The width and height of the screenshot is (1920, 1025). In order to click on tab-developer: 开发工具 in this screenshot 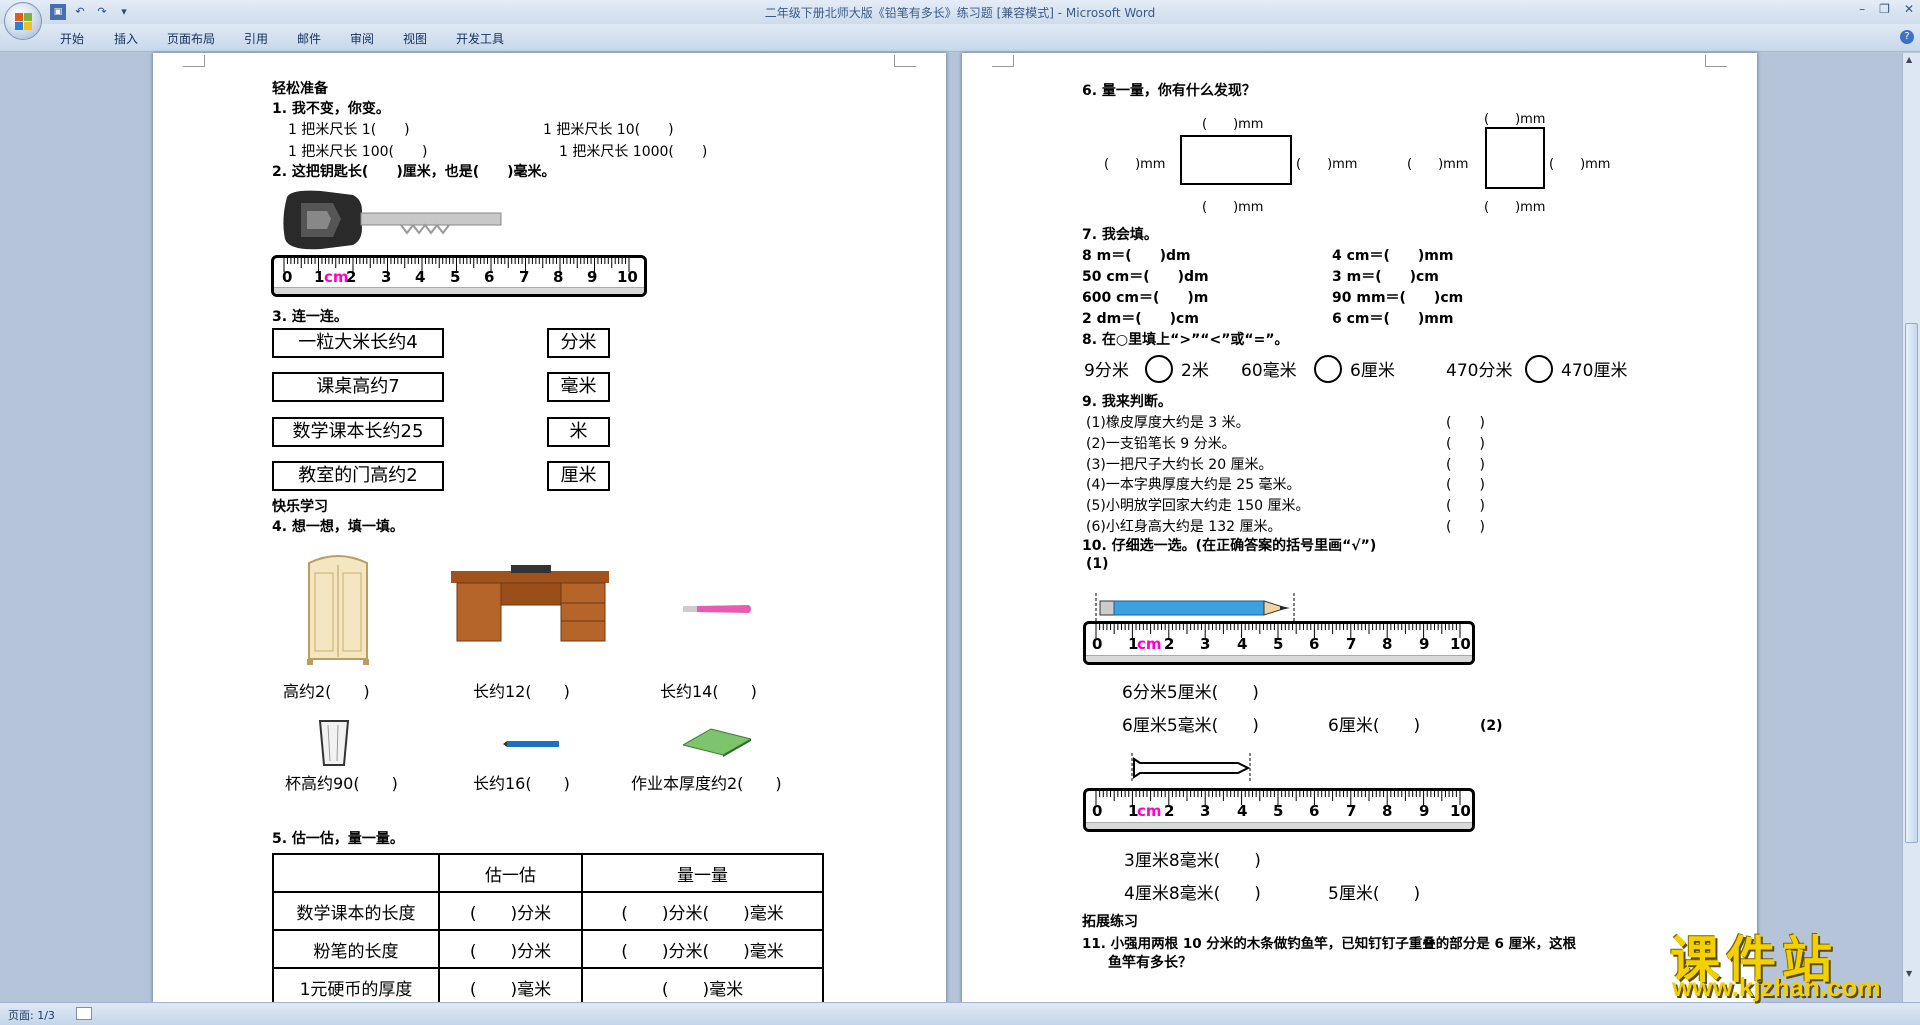, I will do `click(480, 38)`.